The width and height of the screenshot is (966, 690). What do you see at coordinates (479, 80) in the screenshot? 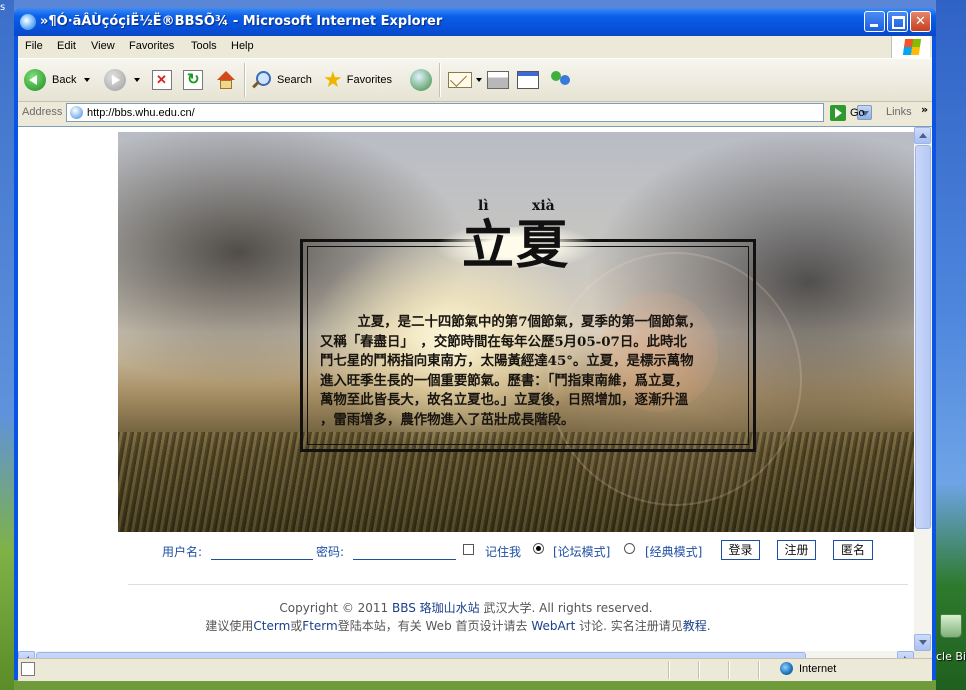
I see `mail-dropdown-icon` at bounding box center [479, 80].